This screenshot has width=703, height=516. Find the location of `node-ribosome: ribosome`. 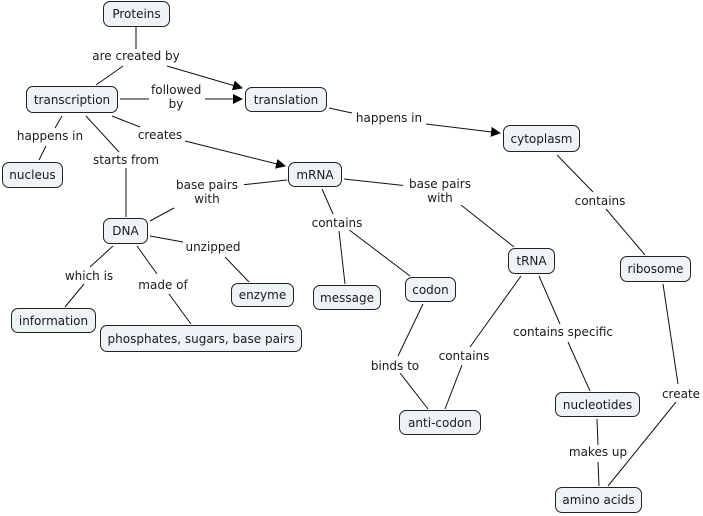

node-ribosome: ribosome is located at coordinates (655, 269).